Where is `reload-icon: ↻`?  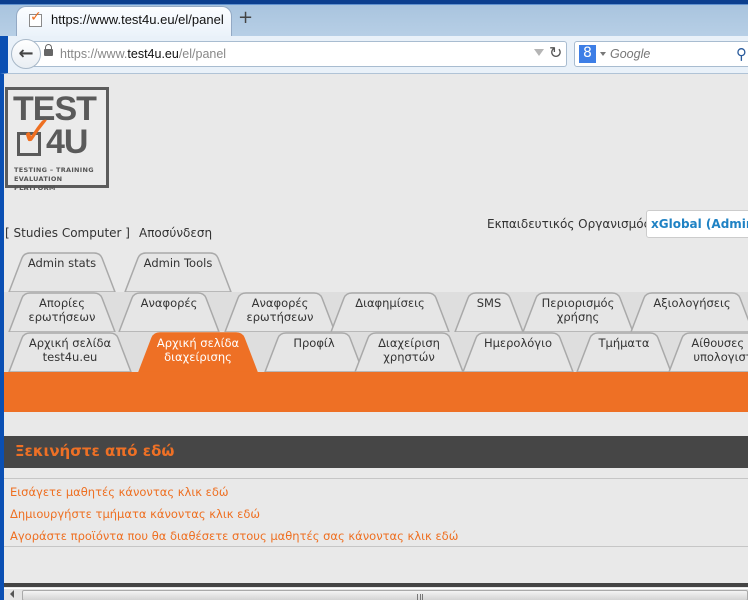 reload-icon: ↻ is located at coordinates (555, 52).